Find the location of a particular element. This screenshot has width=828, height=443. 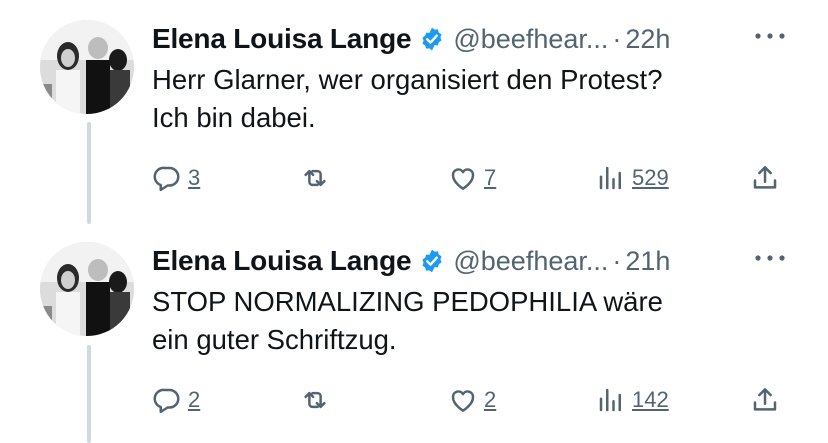

like-count: 2 is located at coordinates (490, 399).